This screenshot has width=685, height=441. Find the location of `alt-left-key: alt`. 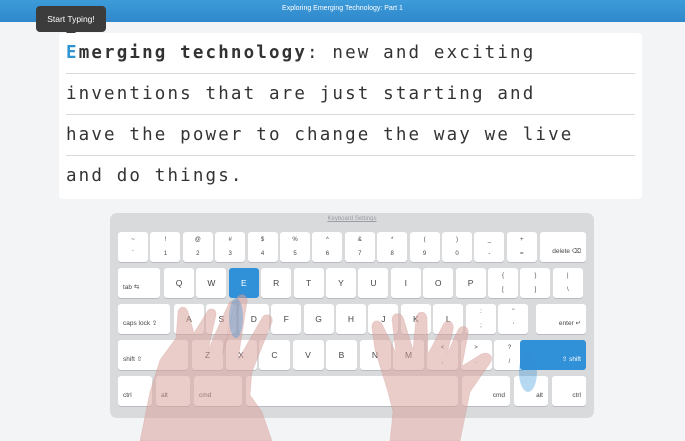

alt-left-key: alt is located at coordinates (173, 391).